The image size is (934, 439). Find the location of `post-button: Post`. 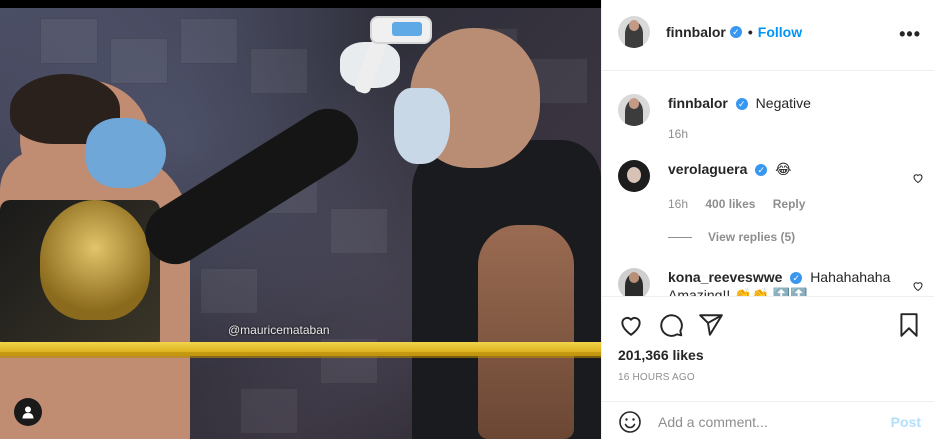

post-button: Post is located at coordinates (906, 422).